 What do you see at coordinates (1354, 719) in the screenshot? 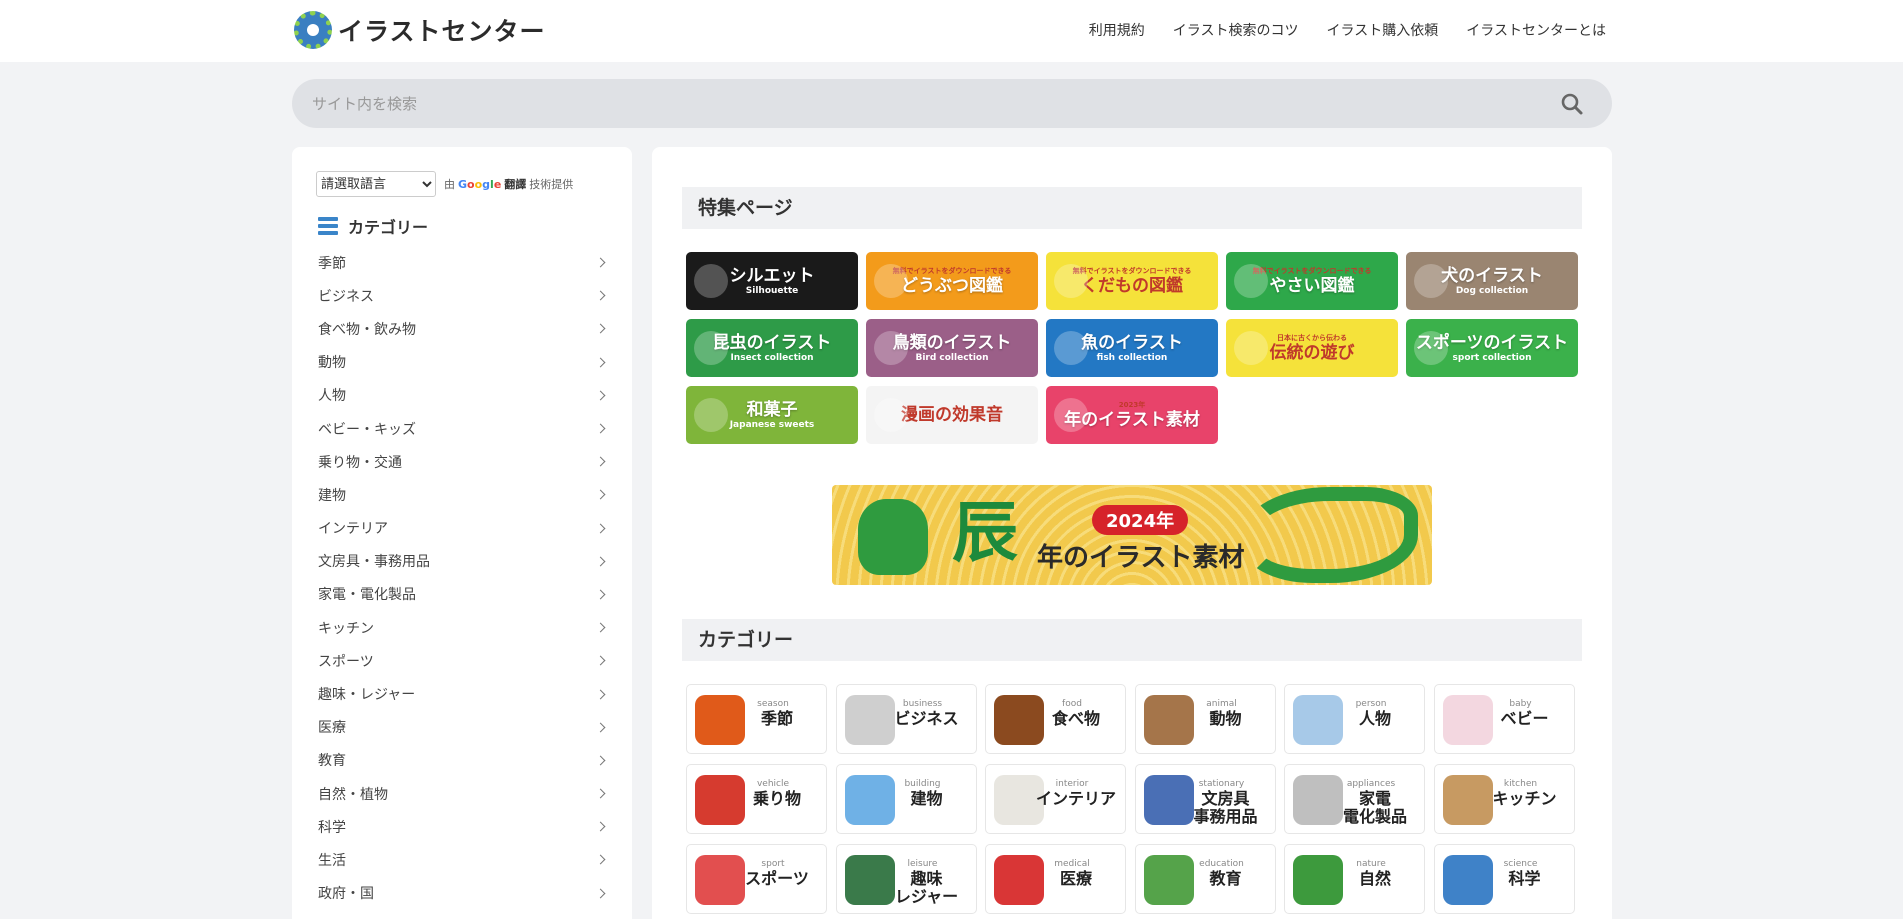
I see `category-card-person: person 人物` at bounding box center [1354, 719].